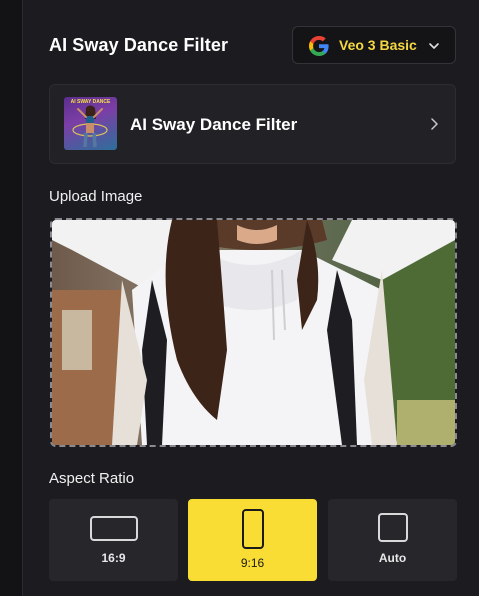 This screenshot has height=596, width=479. What do you see at coordinates (434, 124) in the screenshot?
I see `chevron-right-icon` at bounding box center [434, 124].